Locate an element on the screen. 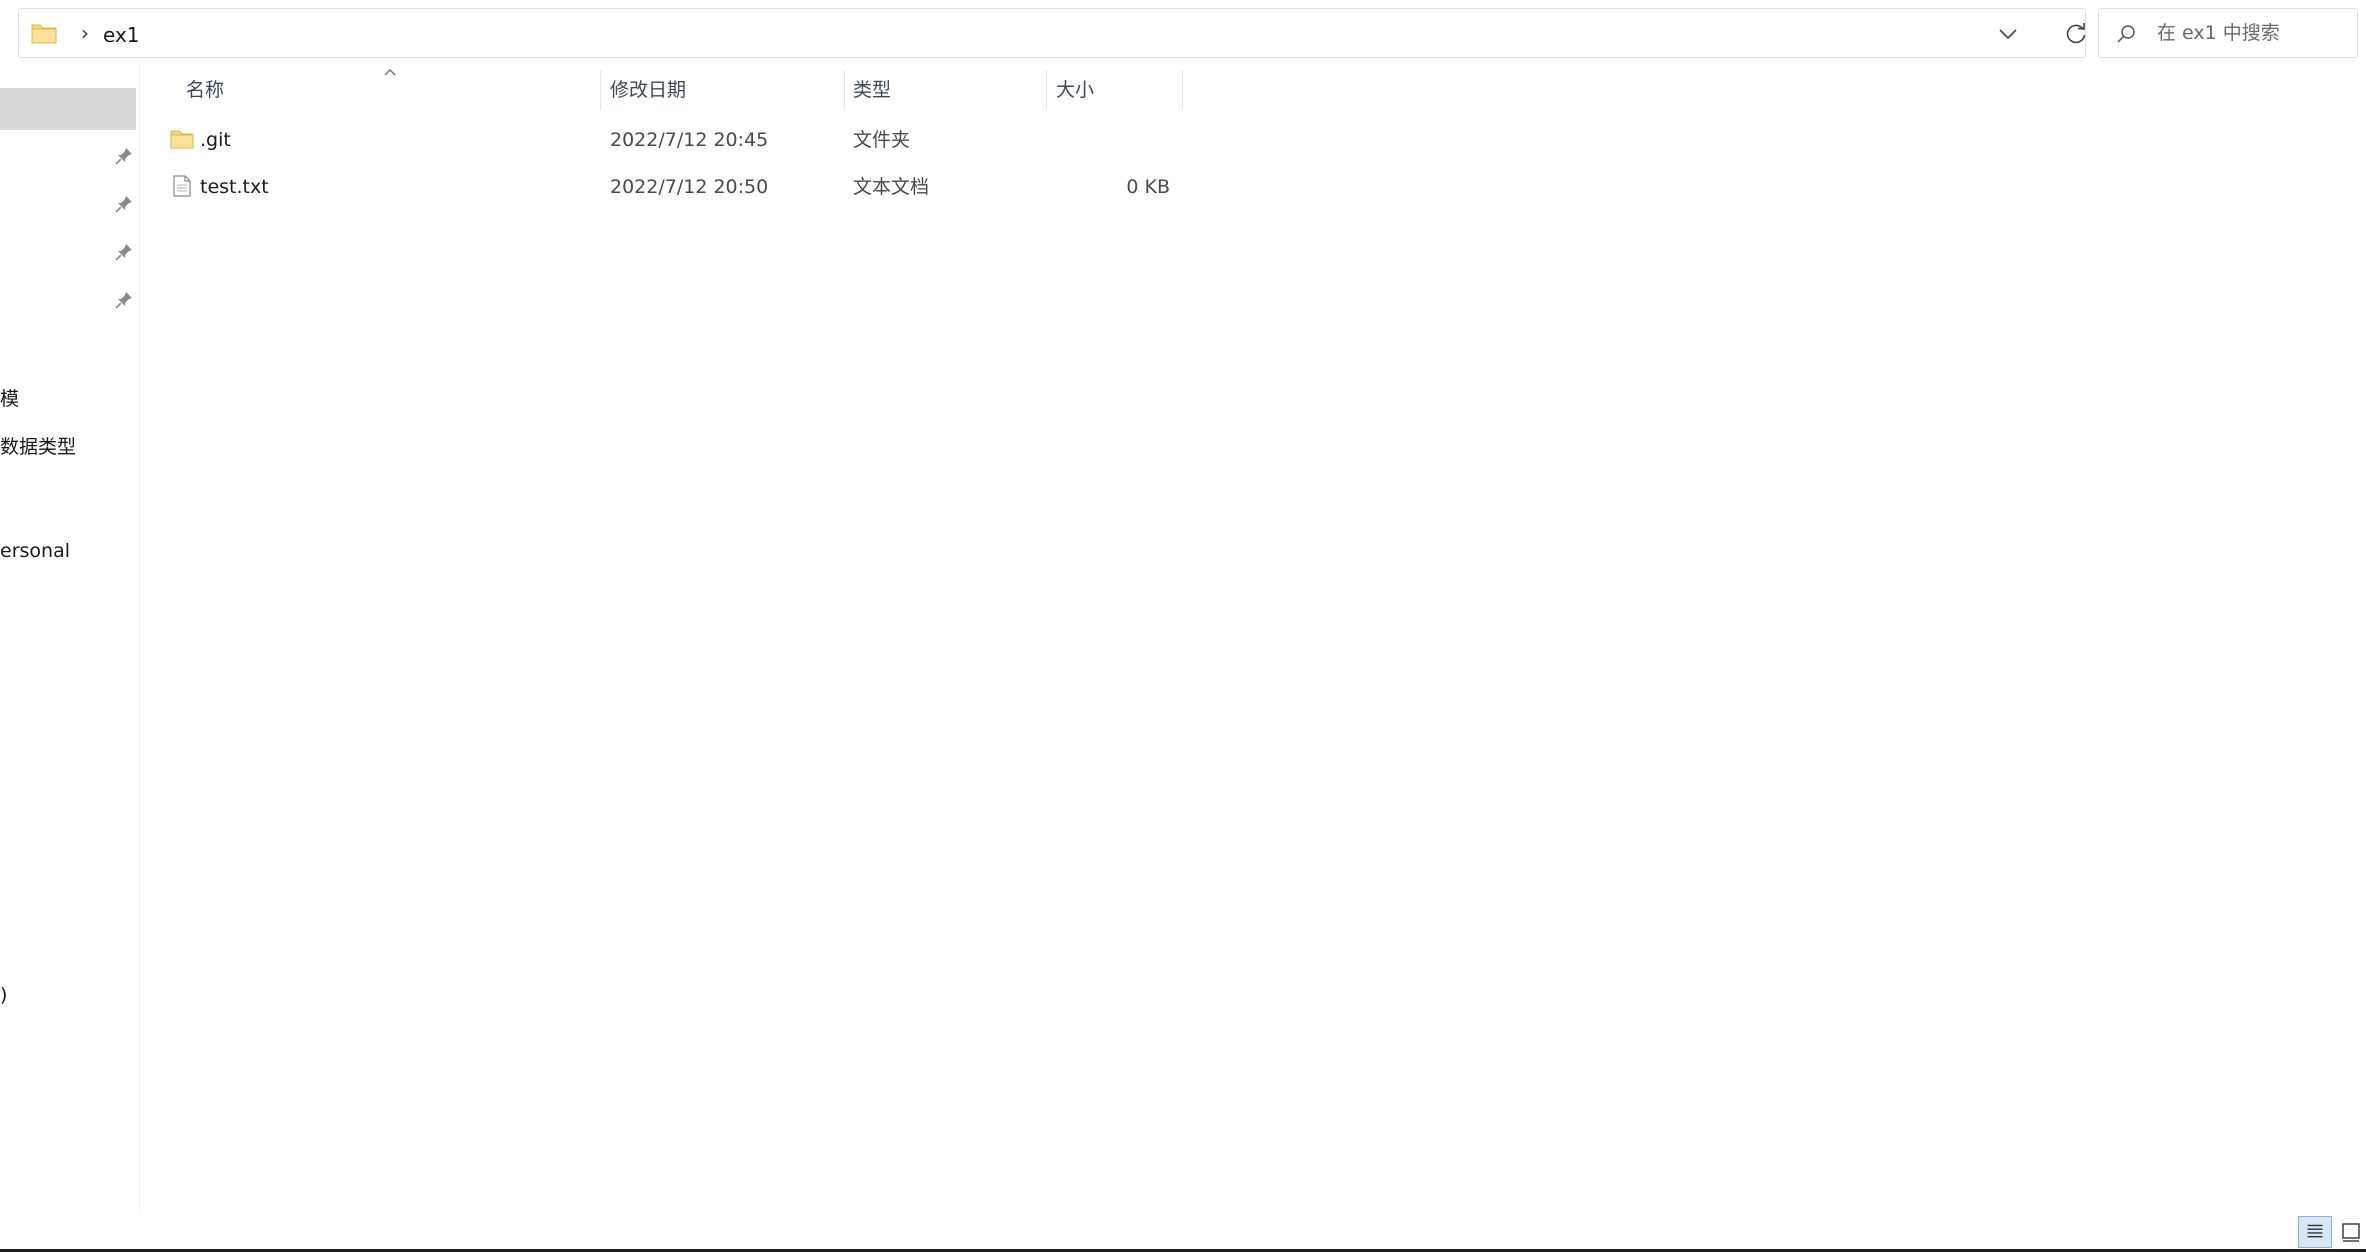 The width and height of the screenshot is (2366, 1252). large-icons-view-icon is located at coordinates (2351, 1232).